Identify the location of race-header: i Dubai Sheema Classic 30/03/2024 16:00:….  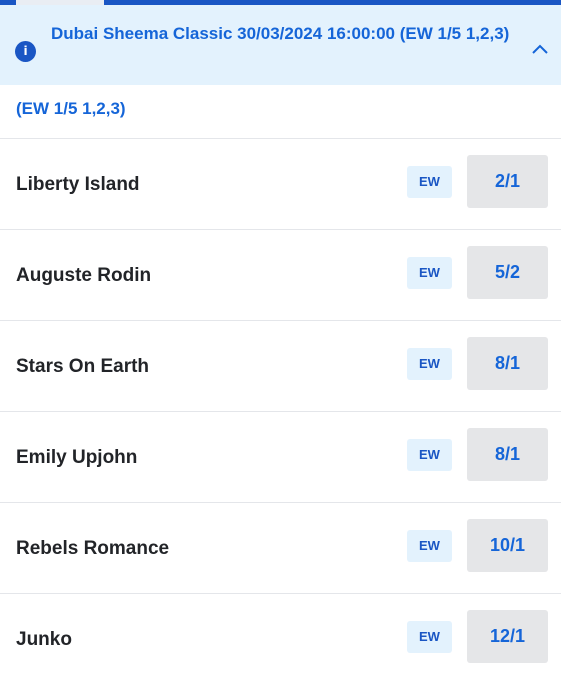
(280, 45).